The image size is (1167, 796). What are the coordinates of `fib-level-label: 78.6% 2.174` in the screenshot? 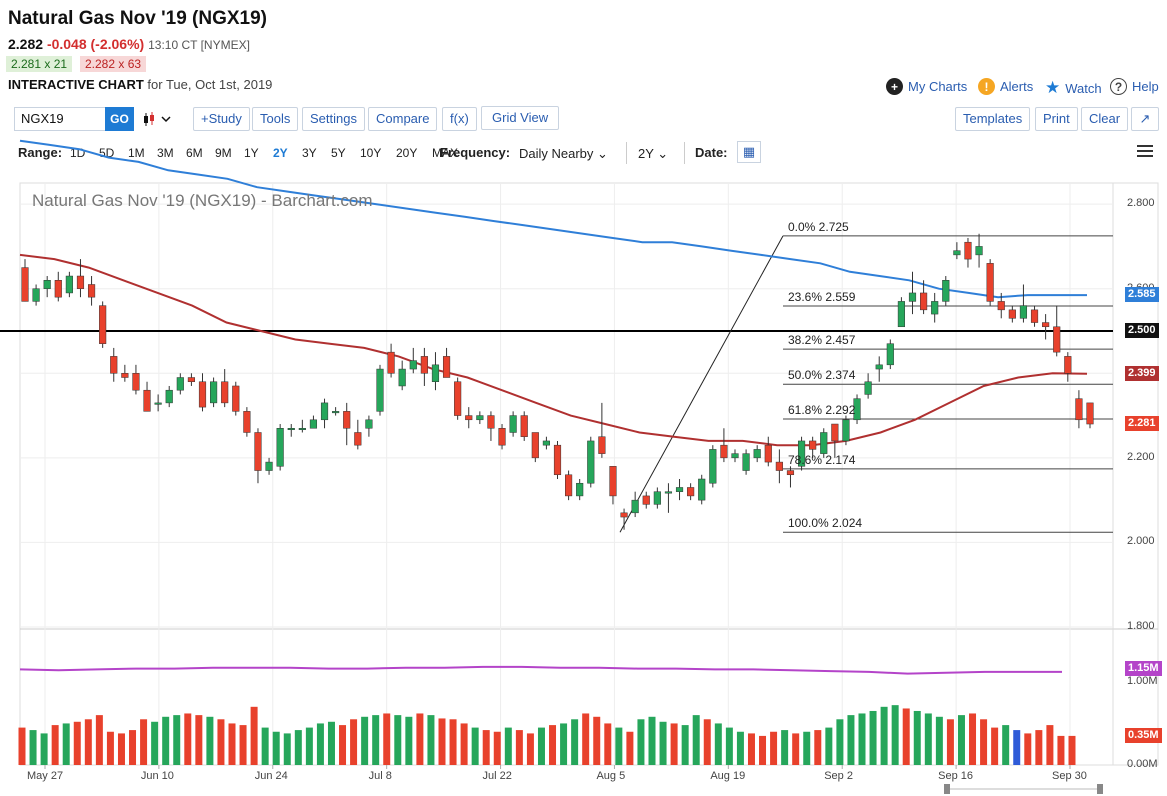 It's located at (822, 459).